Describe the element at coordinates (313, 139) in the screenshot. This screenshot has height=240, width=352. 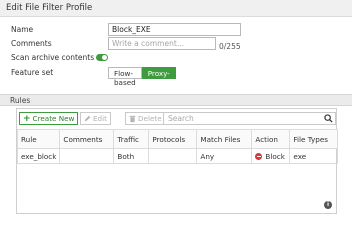
I see `column-header-file-types: File Types` at that location.